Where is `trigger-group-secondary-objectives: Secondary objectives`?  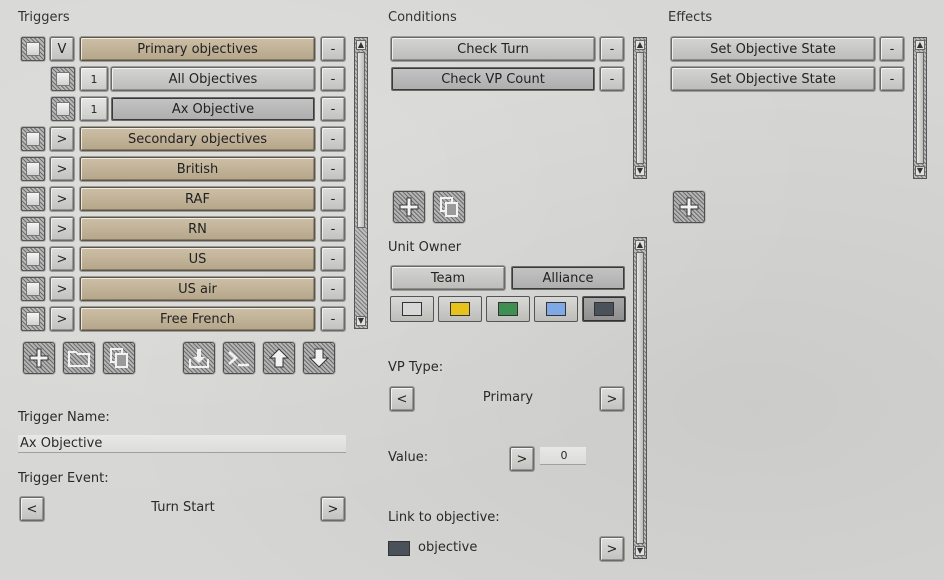
trigger-group-secondary-objectives: Secondary objectives is located at coordinates (197, 139).